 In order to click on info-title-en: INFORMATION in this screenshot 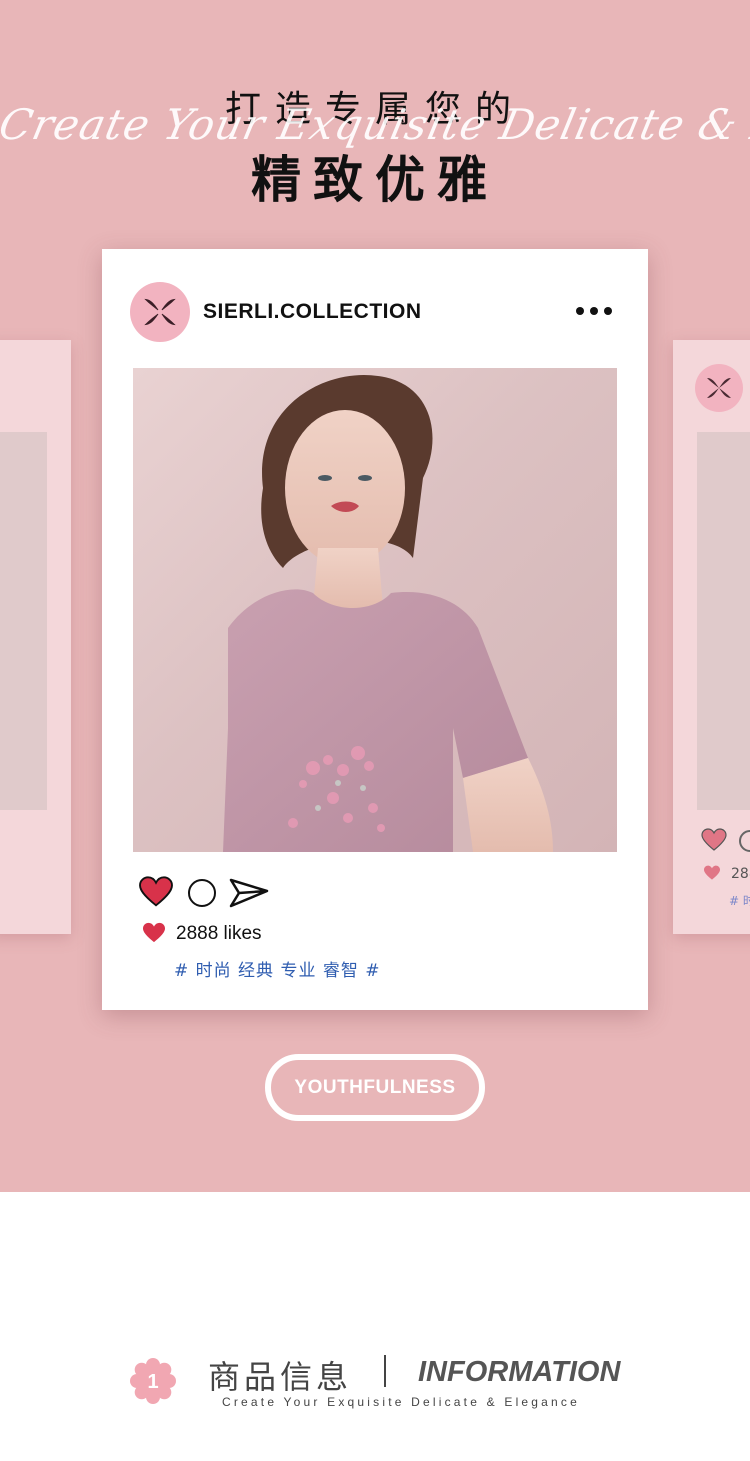, I will do `click(519, 1372)`.